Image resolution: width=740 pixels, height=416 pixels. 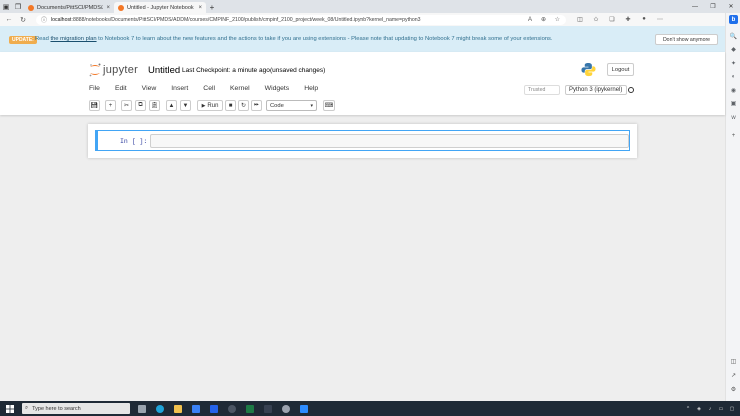 What do you see at coordinates (277, 90) in the screenshot?
I see `menu-widgets: Widgets` at bounding box center [277, 90].